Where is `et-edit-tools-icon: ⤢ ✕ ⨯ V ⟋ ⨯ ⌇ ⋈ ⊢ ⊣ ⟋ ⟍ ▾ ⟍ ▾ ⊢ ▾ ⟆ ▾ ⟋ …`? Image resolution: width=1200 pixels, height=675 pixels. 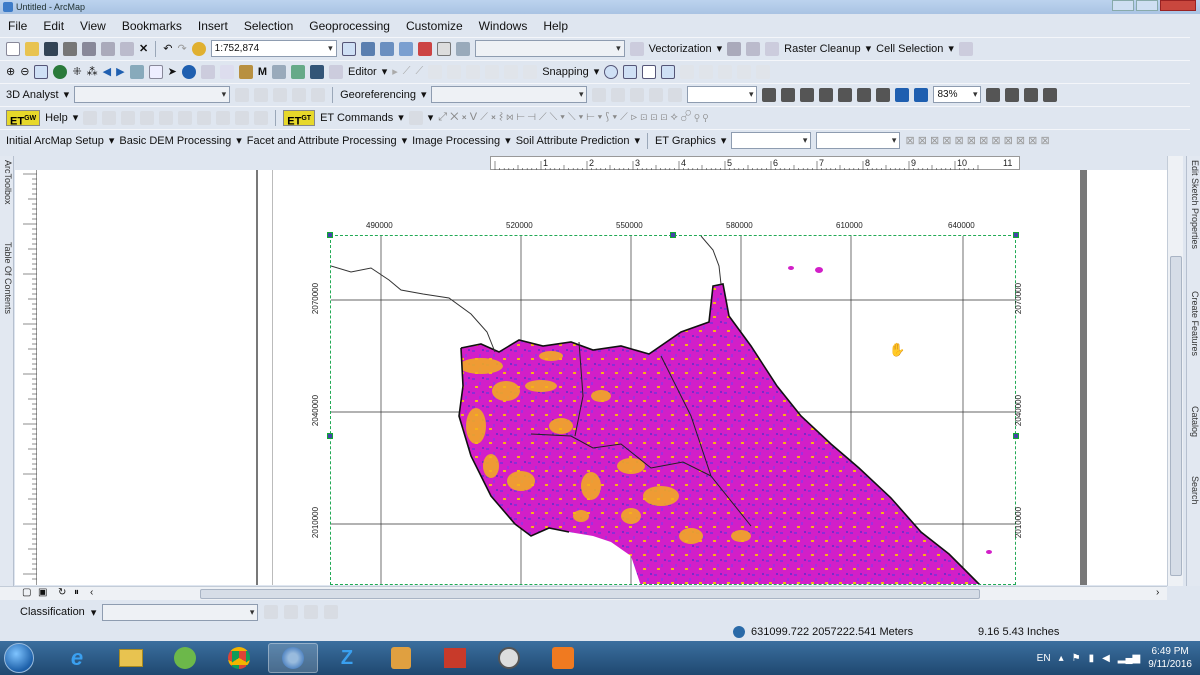
et-edit-tools-icon: ⤢ ✕ ⨯ V ⟋ ⨯ ⌇ ⋈ ⊢ ⊣ ⟋ ⟍ ▾ ⟍ ▾ ⊢ ▾ ⟆ ▾ ⟋ … is located at coordinates (573, 117).